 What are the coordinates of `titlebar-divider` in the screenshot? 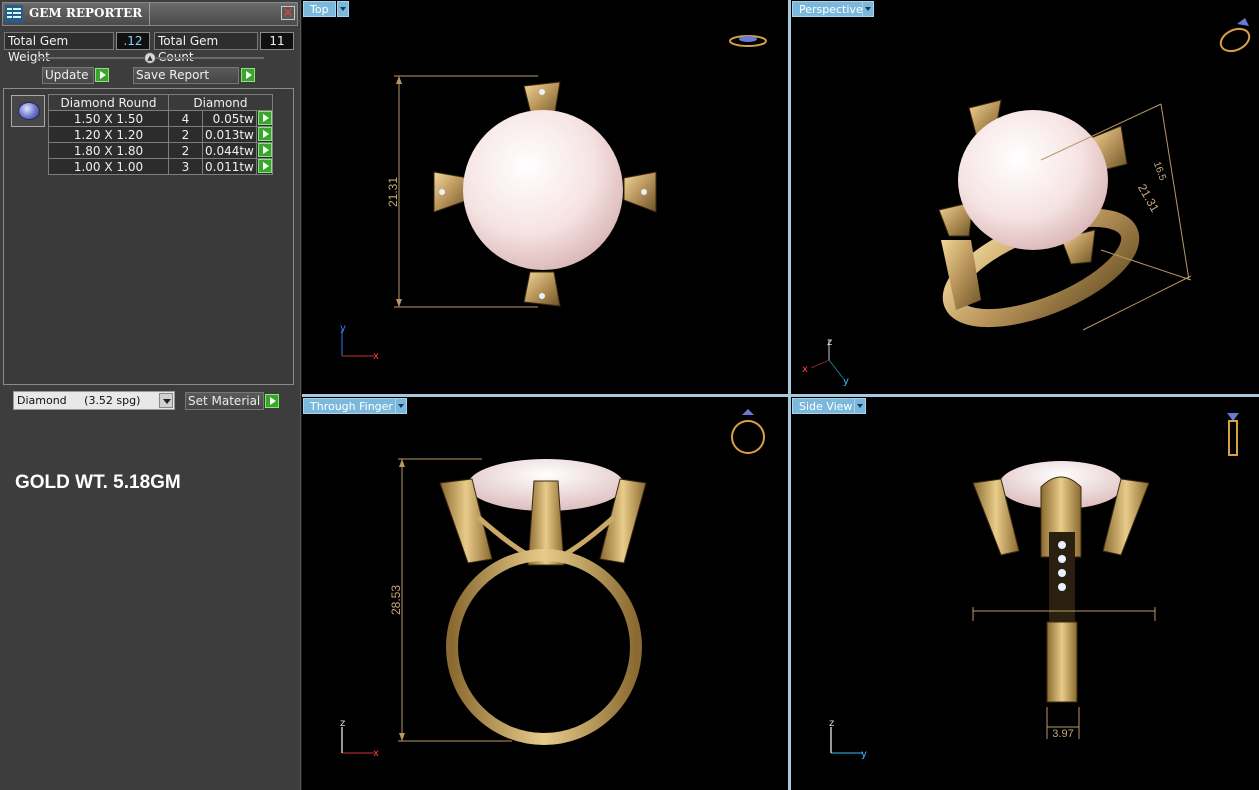 It's located at (149, 14).